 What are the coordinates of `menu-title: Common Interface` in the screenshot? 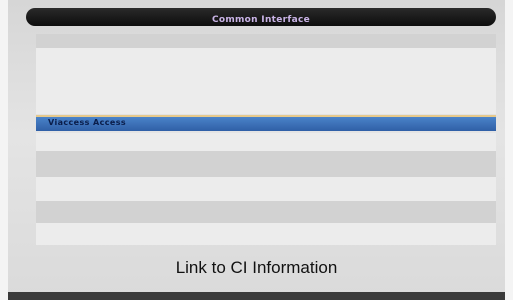 It's located at (261, 20).